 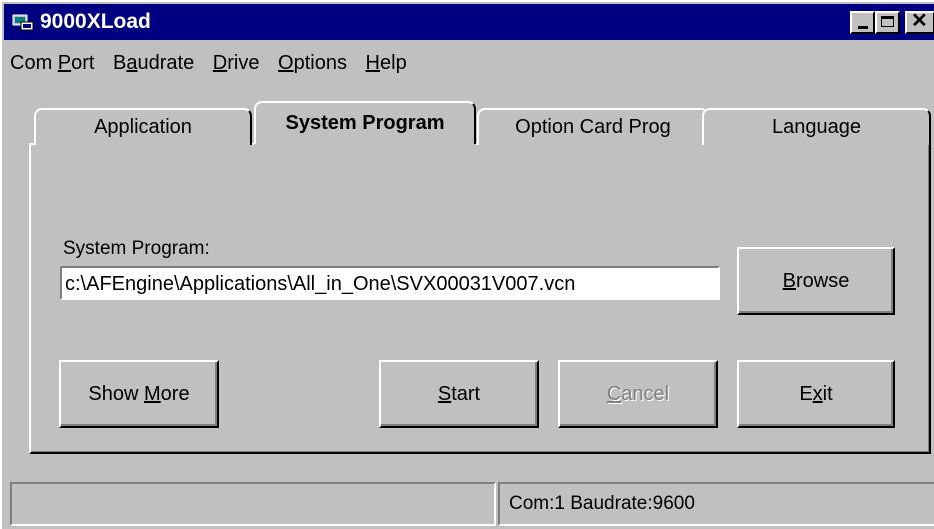 I want to click on status-bar-connection: Com:1 Baudrate:9600, so click(x=716, y=504).